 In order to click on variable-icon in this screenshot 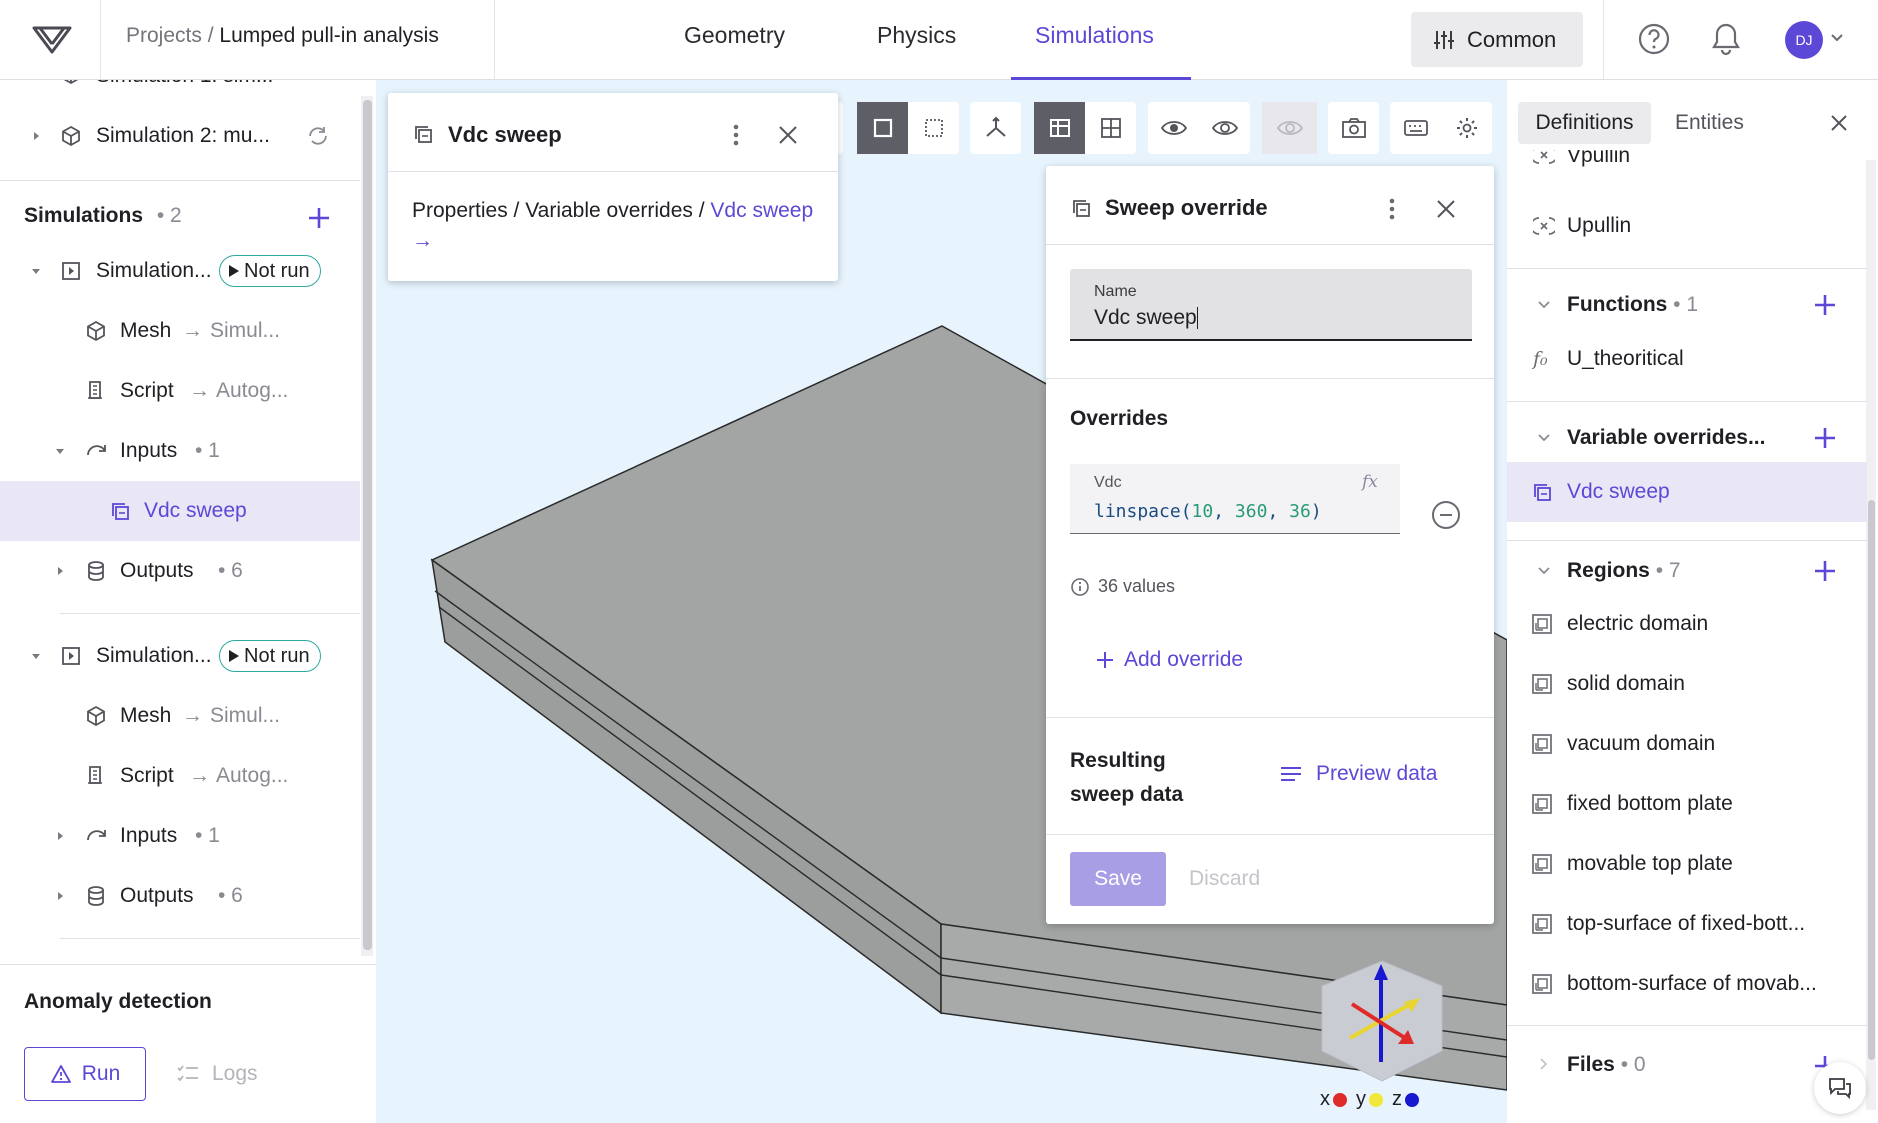, I will do `click(1544, 158)`.